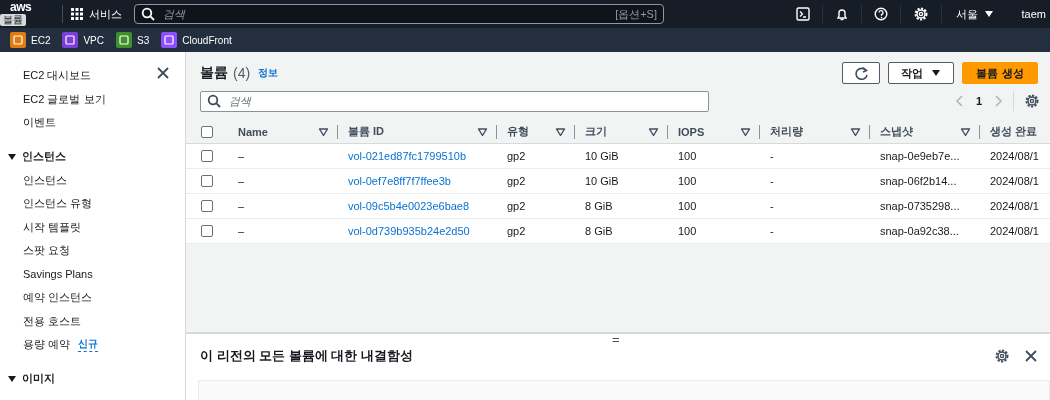 This screenshot has width=1050, height=400. I want to click on column-header: 스냅샷, so click(896, 131).